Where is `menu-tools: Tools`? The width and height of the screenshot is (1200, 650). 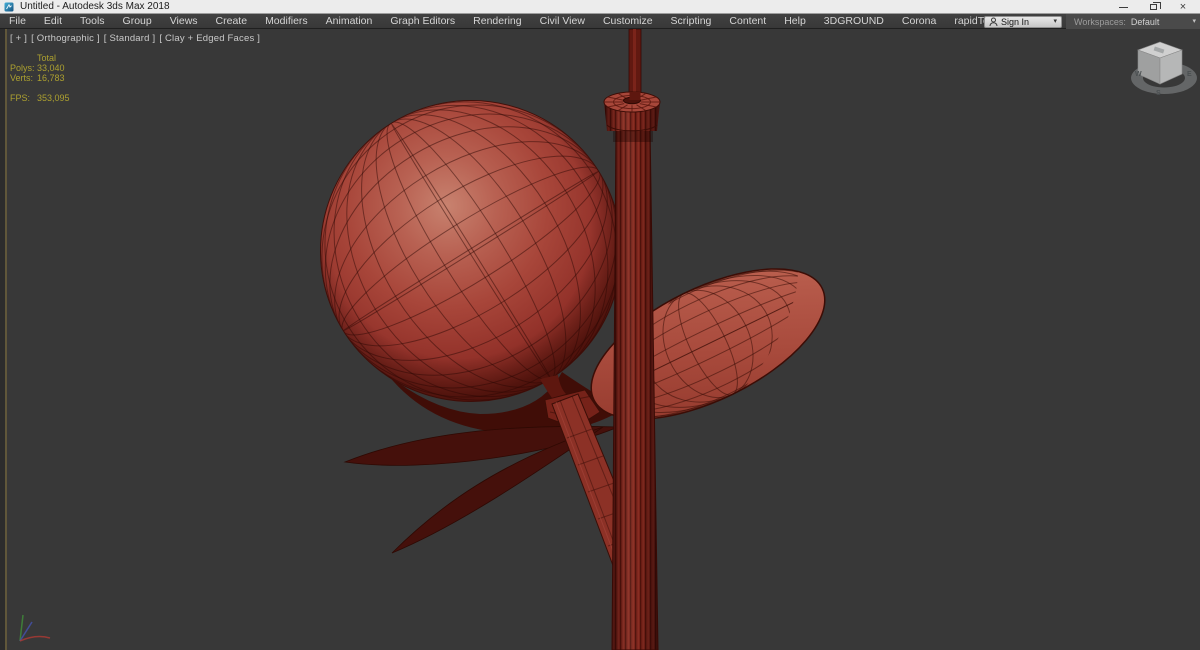 menu-tools: Tools is located at coordinates (92, 21).